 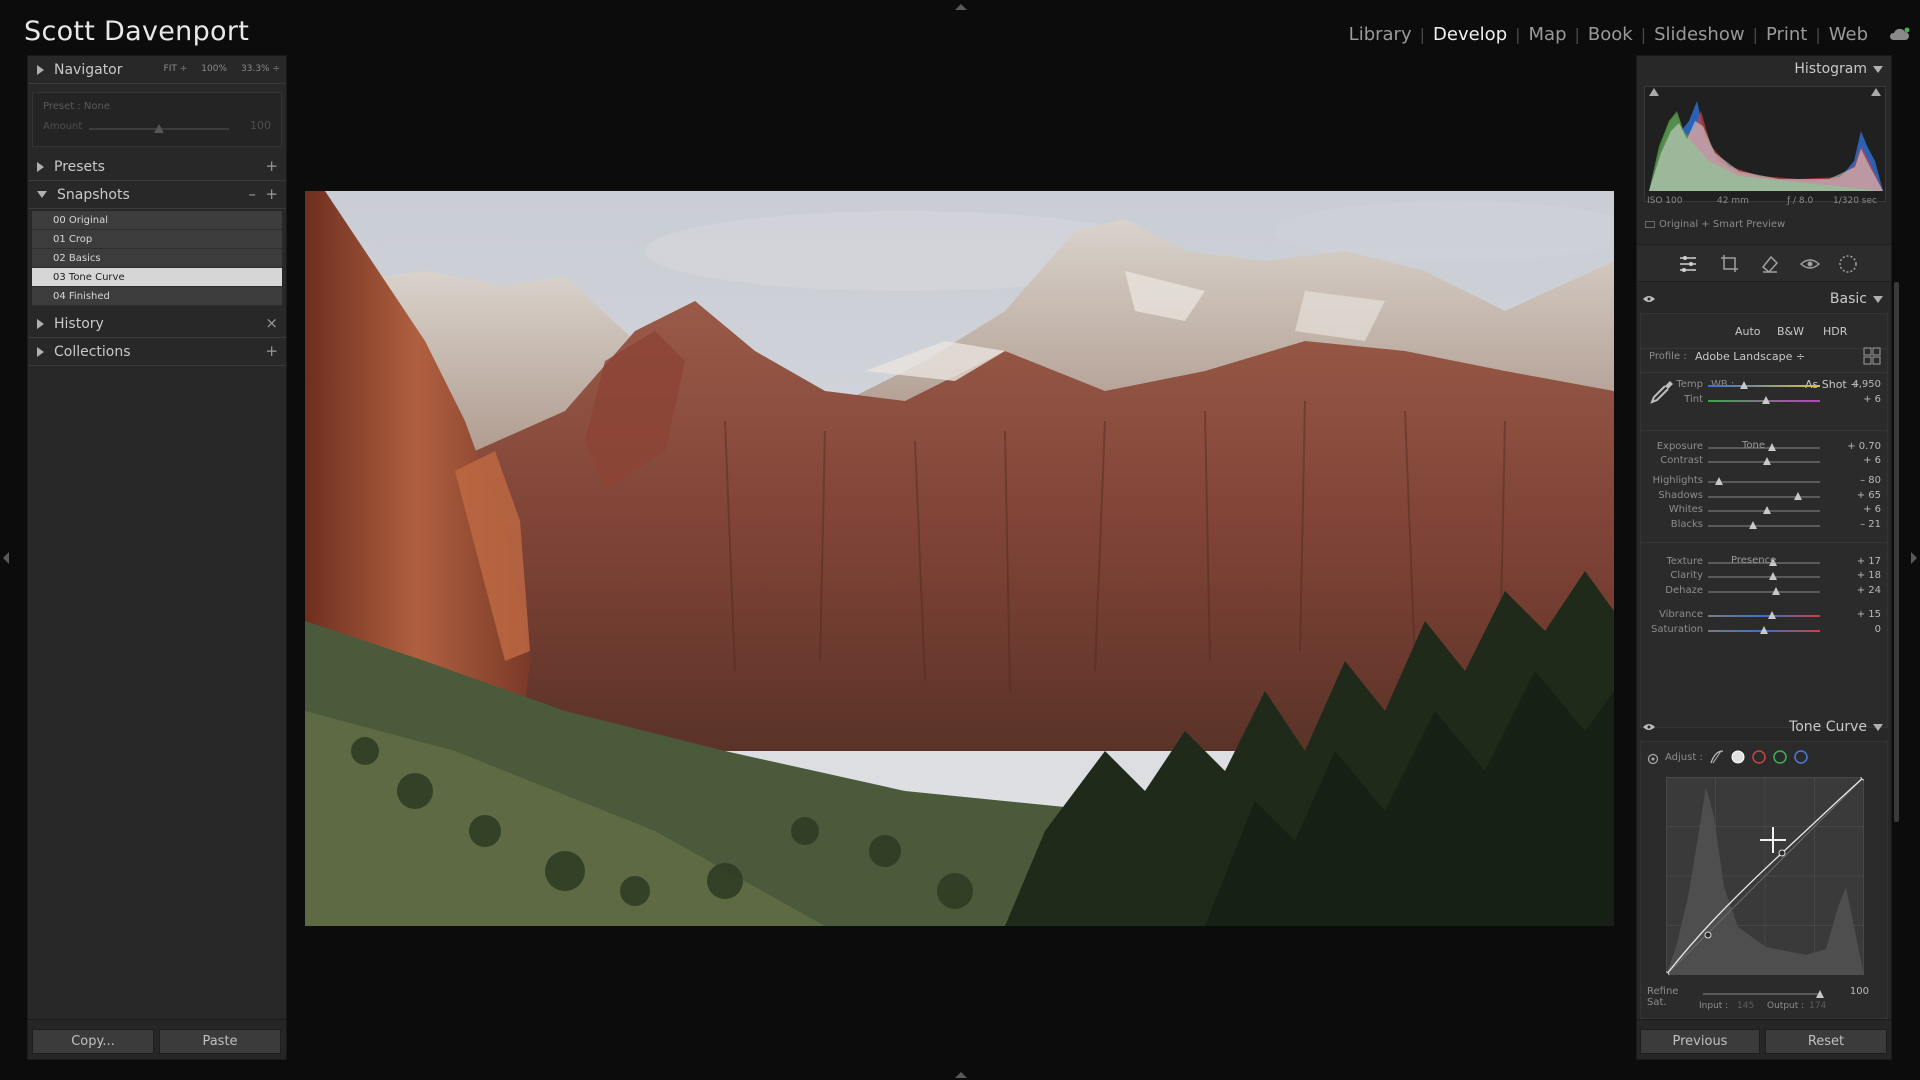 What do you see at coordinates (1730, 264) in the screenshot?
I see `crop-icon` at bounding box center [1730, 264].